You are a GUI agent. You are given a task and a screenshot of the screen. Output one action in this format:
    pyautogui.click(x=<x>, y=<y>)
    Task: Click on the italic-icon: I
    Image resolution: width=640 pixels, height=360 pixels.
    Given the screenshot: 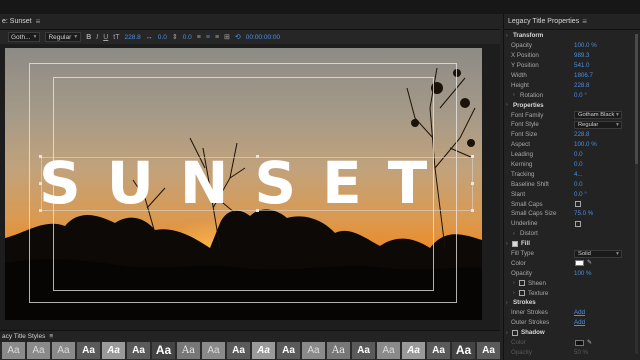 What is the action you would take?
    pyautogui.click(x=97, y=37)
    